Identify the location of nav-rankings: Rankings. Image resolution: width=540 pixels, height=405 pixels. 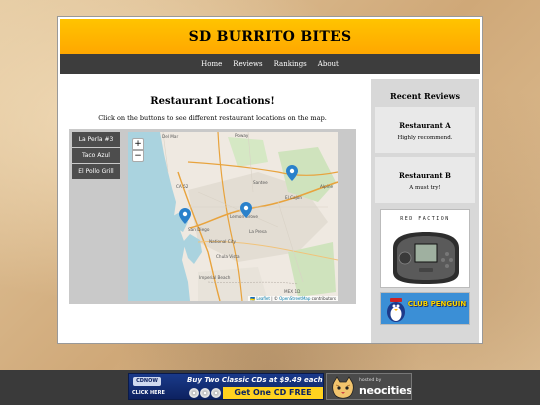
(290, 64).